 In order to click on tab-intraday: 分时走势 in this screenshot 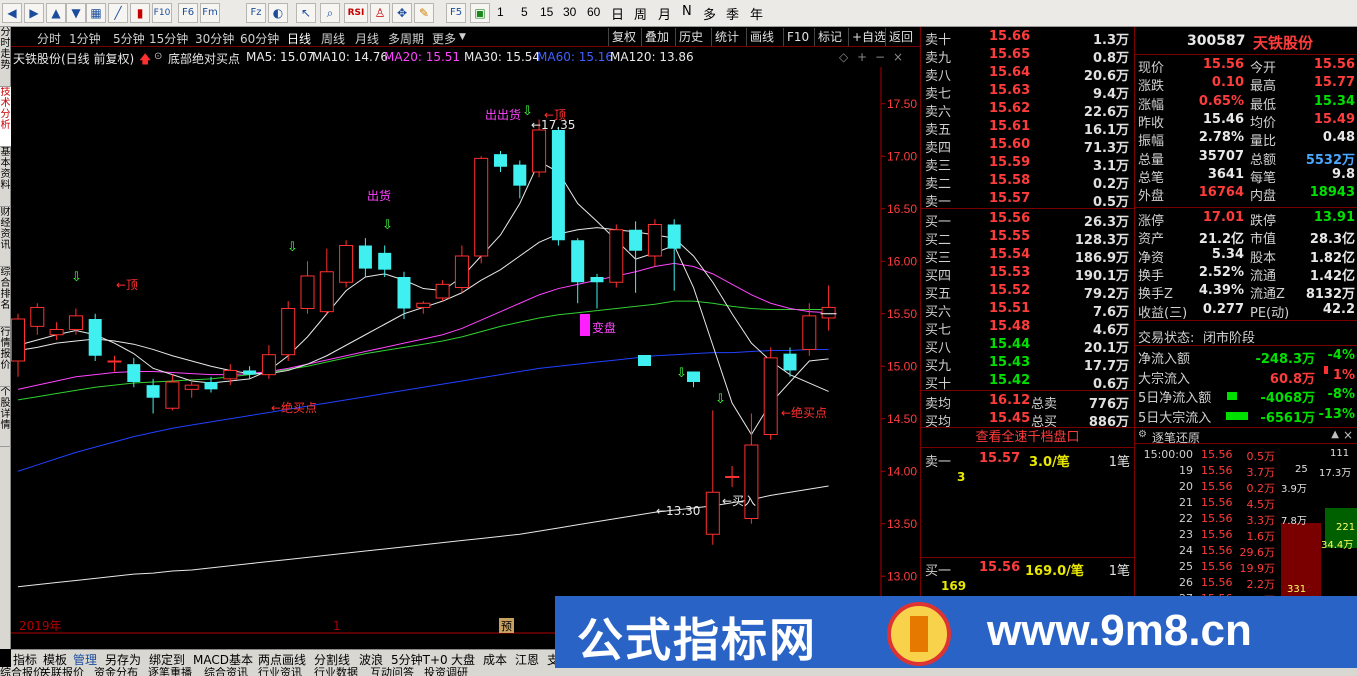, I will do `click(5, 57)`.